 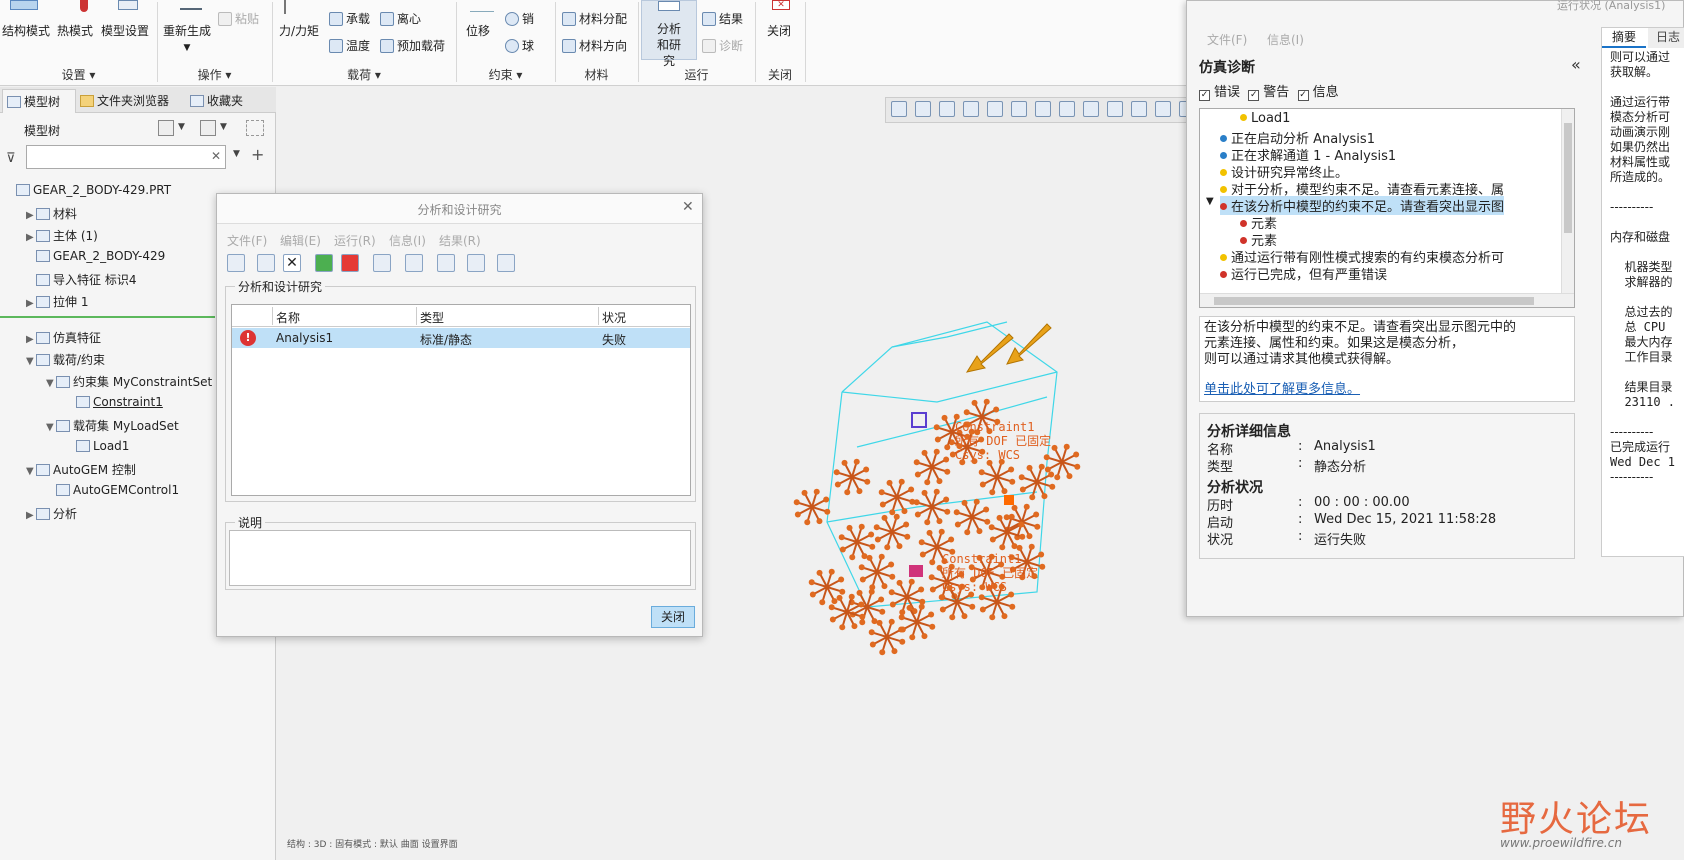 I want to click on tab-folder-browser: 文件夹浏览器, so click(x=124, y=100).